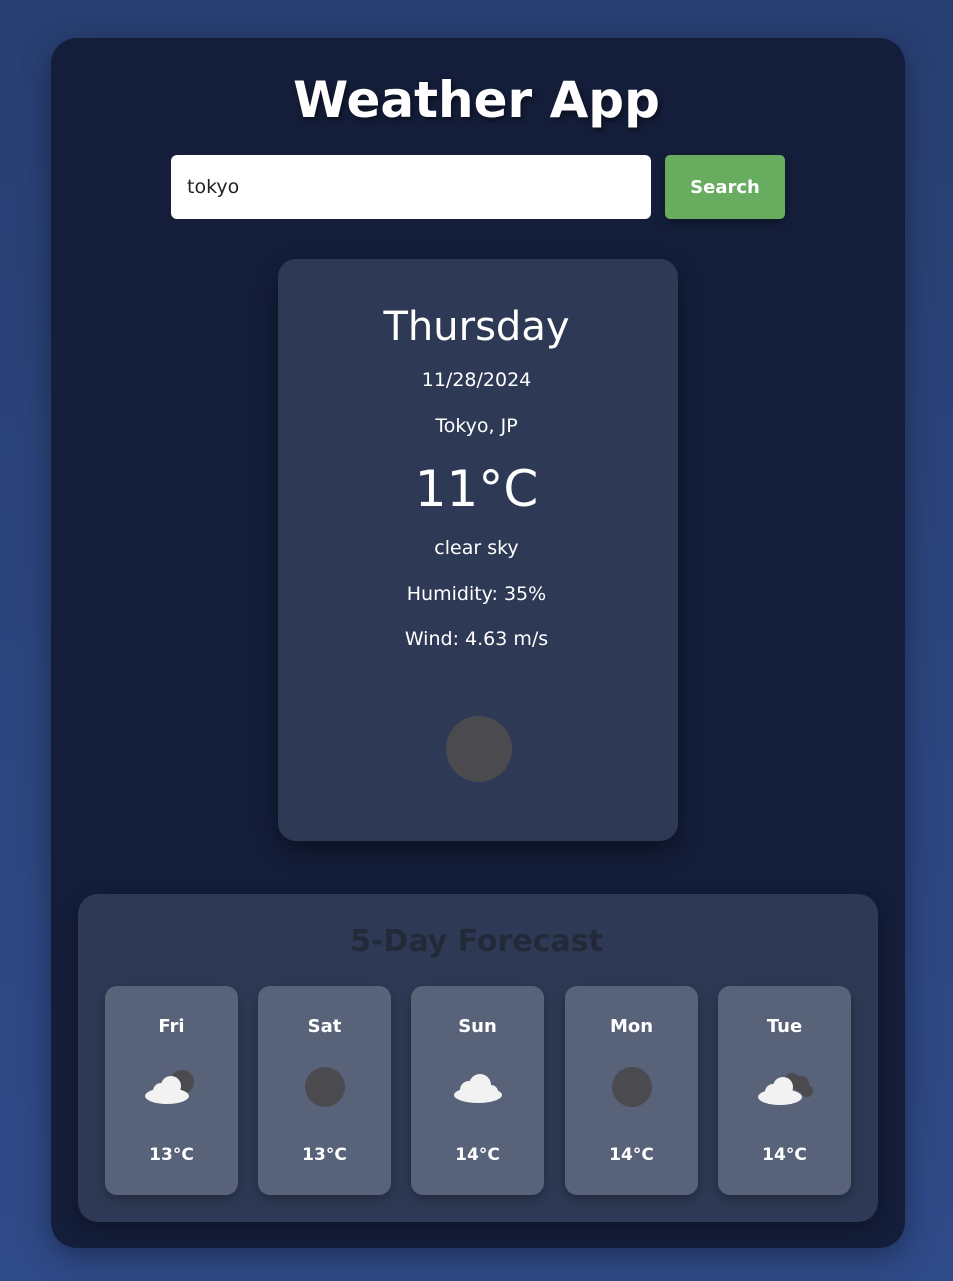 The image size is (953, 1281). I want to click on forecast-card-tue: Tue 14°C, so click(784, 1090).